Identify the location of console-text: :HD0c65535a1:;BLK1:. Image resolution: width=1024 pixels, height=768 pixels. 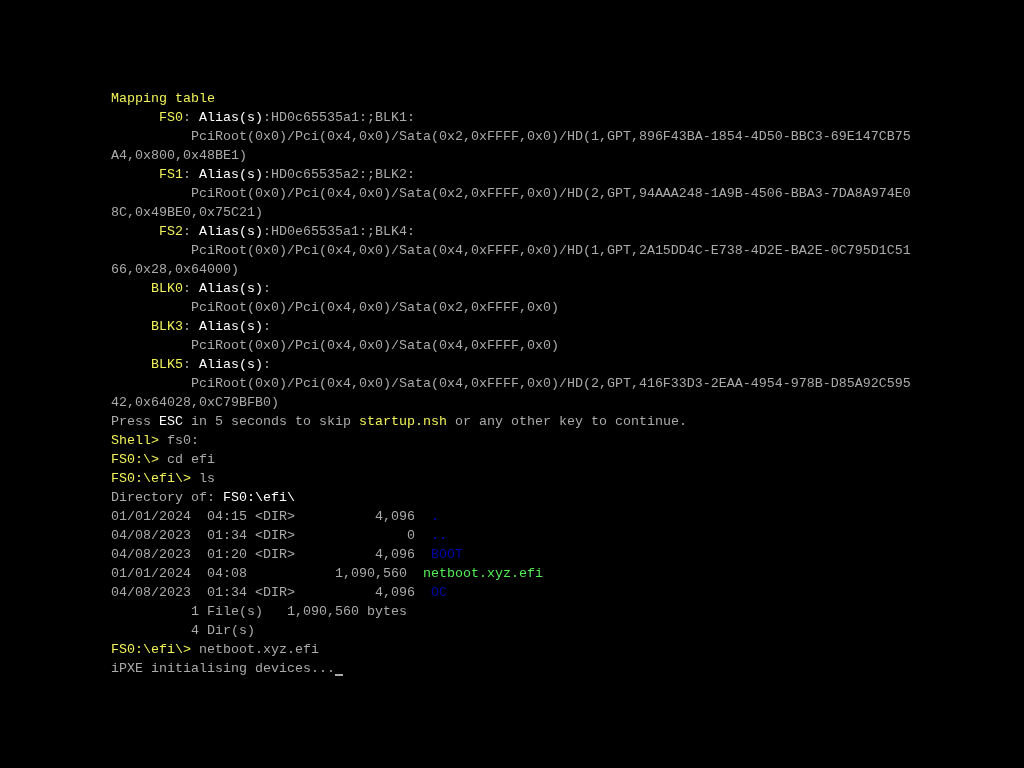
(339, 118).